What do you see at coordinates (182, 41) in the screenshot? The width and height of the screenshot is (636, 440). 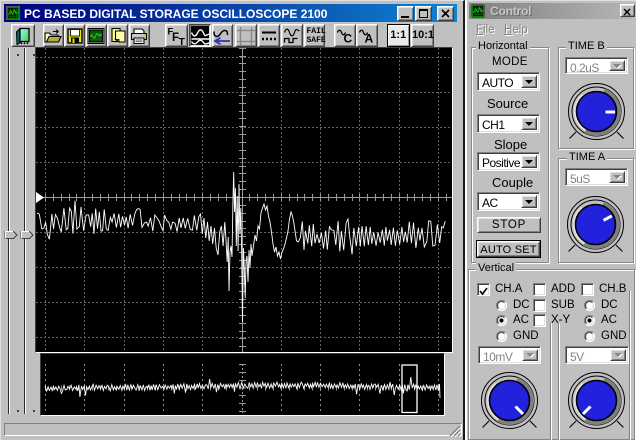 I see `svg-text: T` at bounding box center [182, 41].